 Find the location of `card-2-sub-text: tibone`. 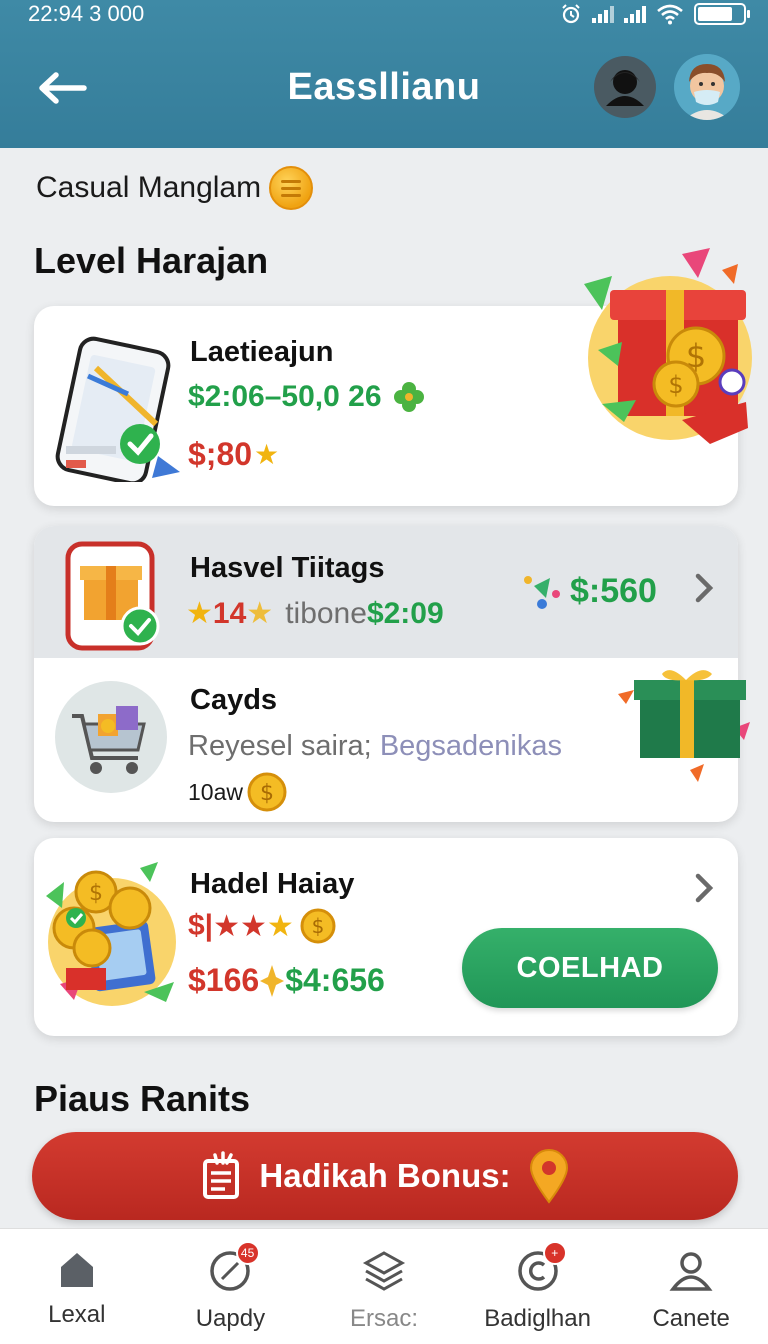

card-2-sub-text: tibone is located at coordinates (326, 613).